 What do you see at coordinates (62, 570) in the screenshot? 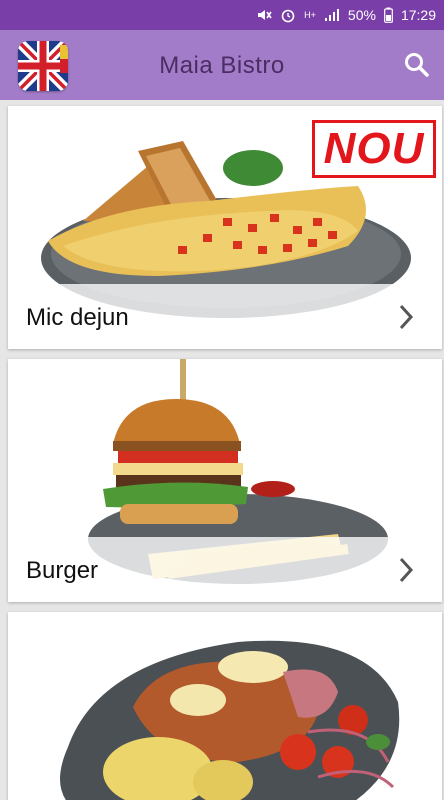
I see `category-name: Burger` at bounding box center [62, 570].